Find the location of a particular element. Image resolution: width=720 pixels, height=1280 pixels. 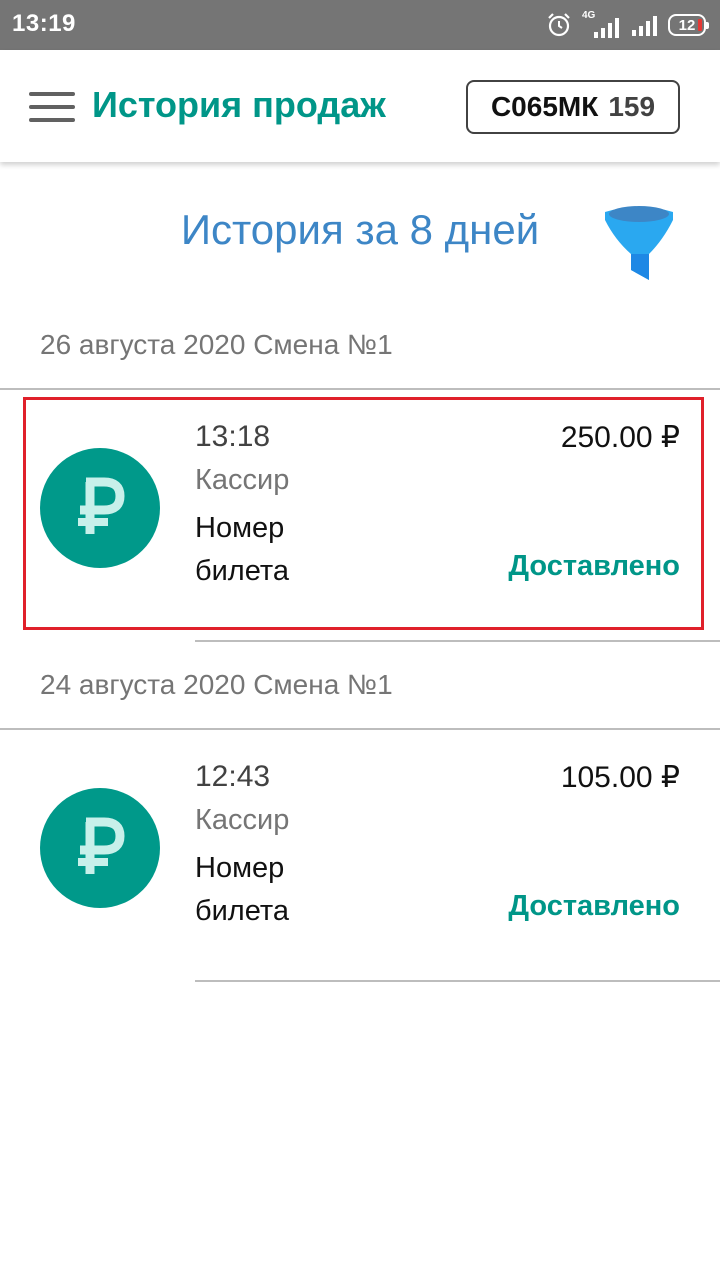

sale-time: 12:43 is located at coordinates (233, 776).